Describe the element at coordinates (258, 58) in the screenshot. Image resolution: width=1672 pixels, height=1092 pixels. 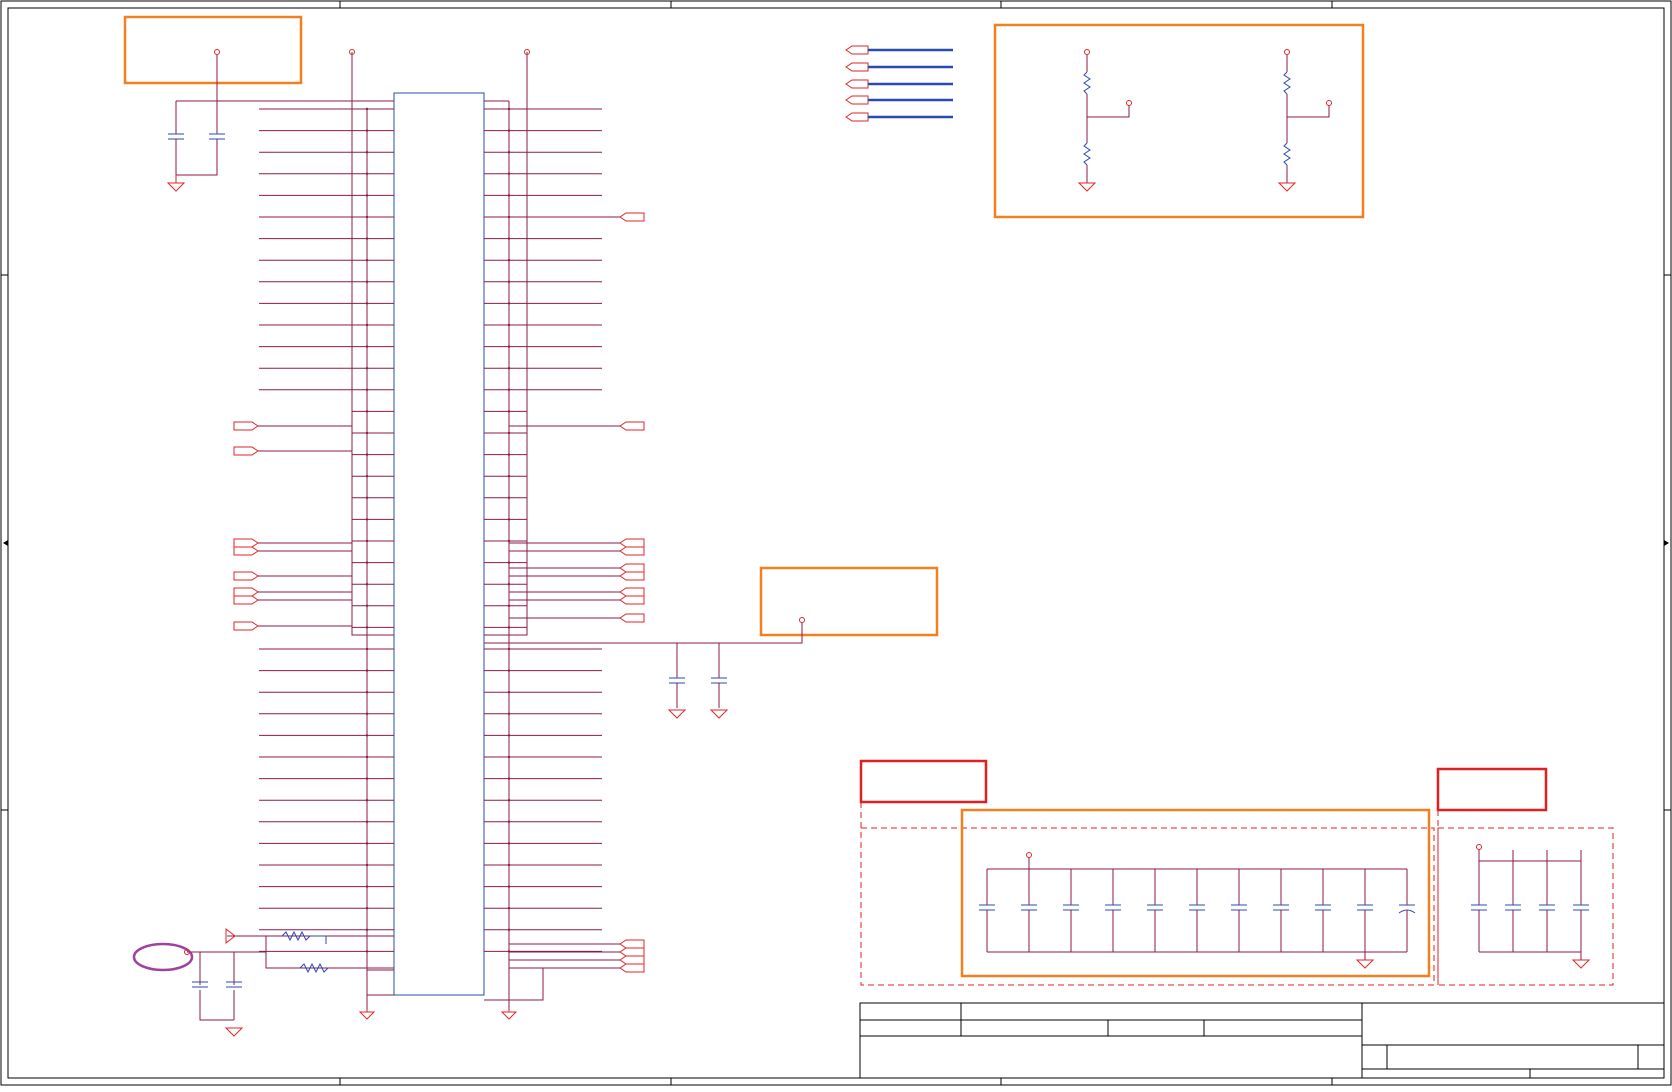
I see `power-annotation-box-top-left` at that location.